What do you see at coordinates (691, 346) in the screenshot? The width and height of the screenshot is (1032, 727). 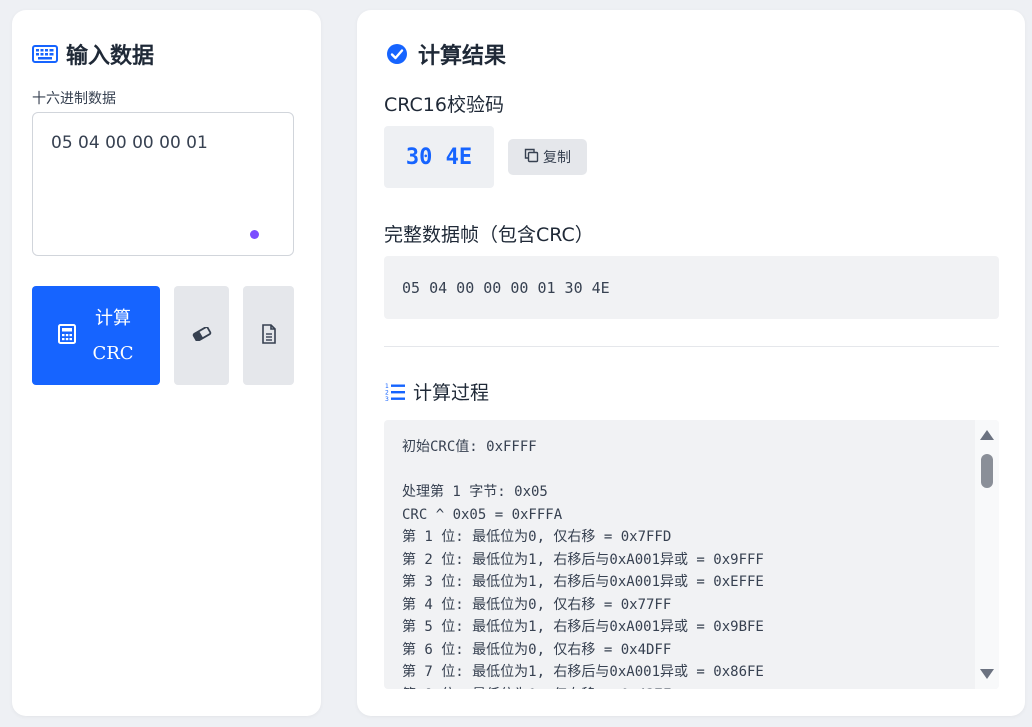 I see `section-divider` at bounding box center [691, 346].